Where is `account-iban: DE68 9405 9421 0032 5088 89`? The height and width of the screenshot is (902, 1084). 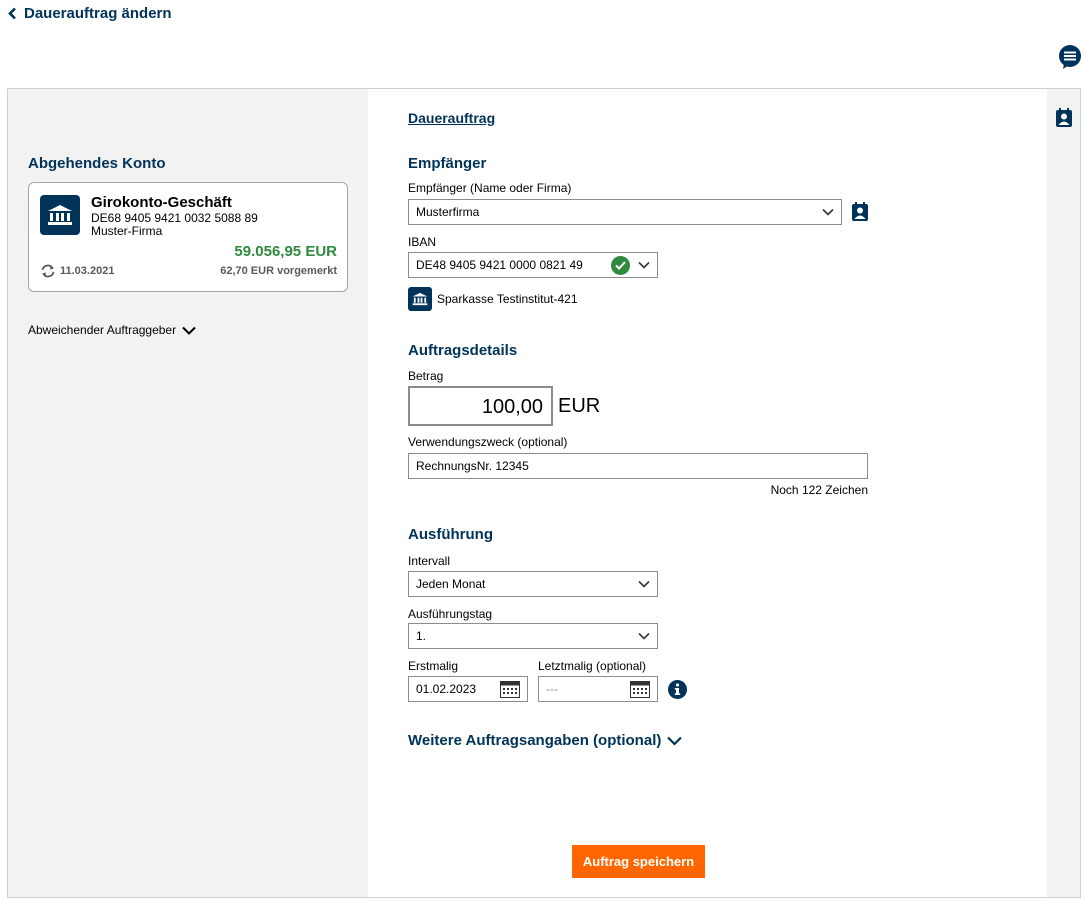 account-iban: DE68 9405 9421 0032 5088 89 is located at coordinates (174, 218).